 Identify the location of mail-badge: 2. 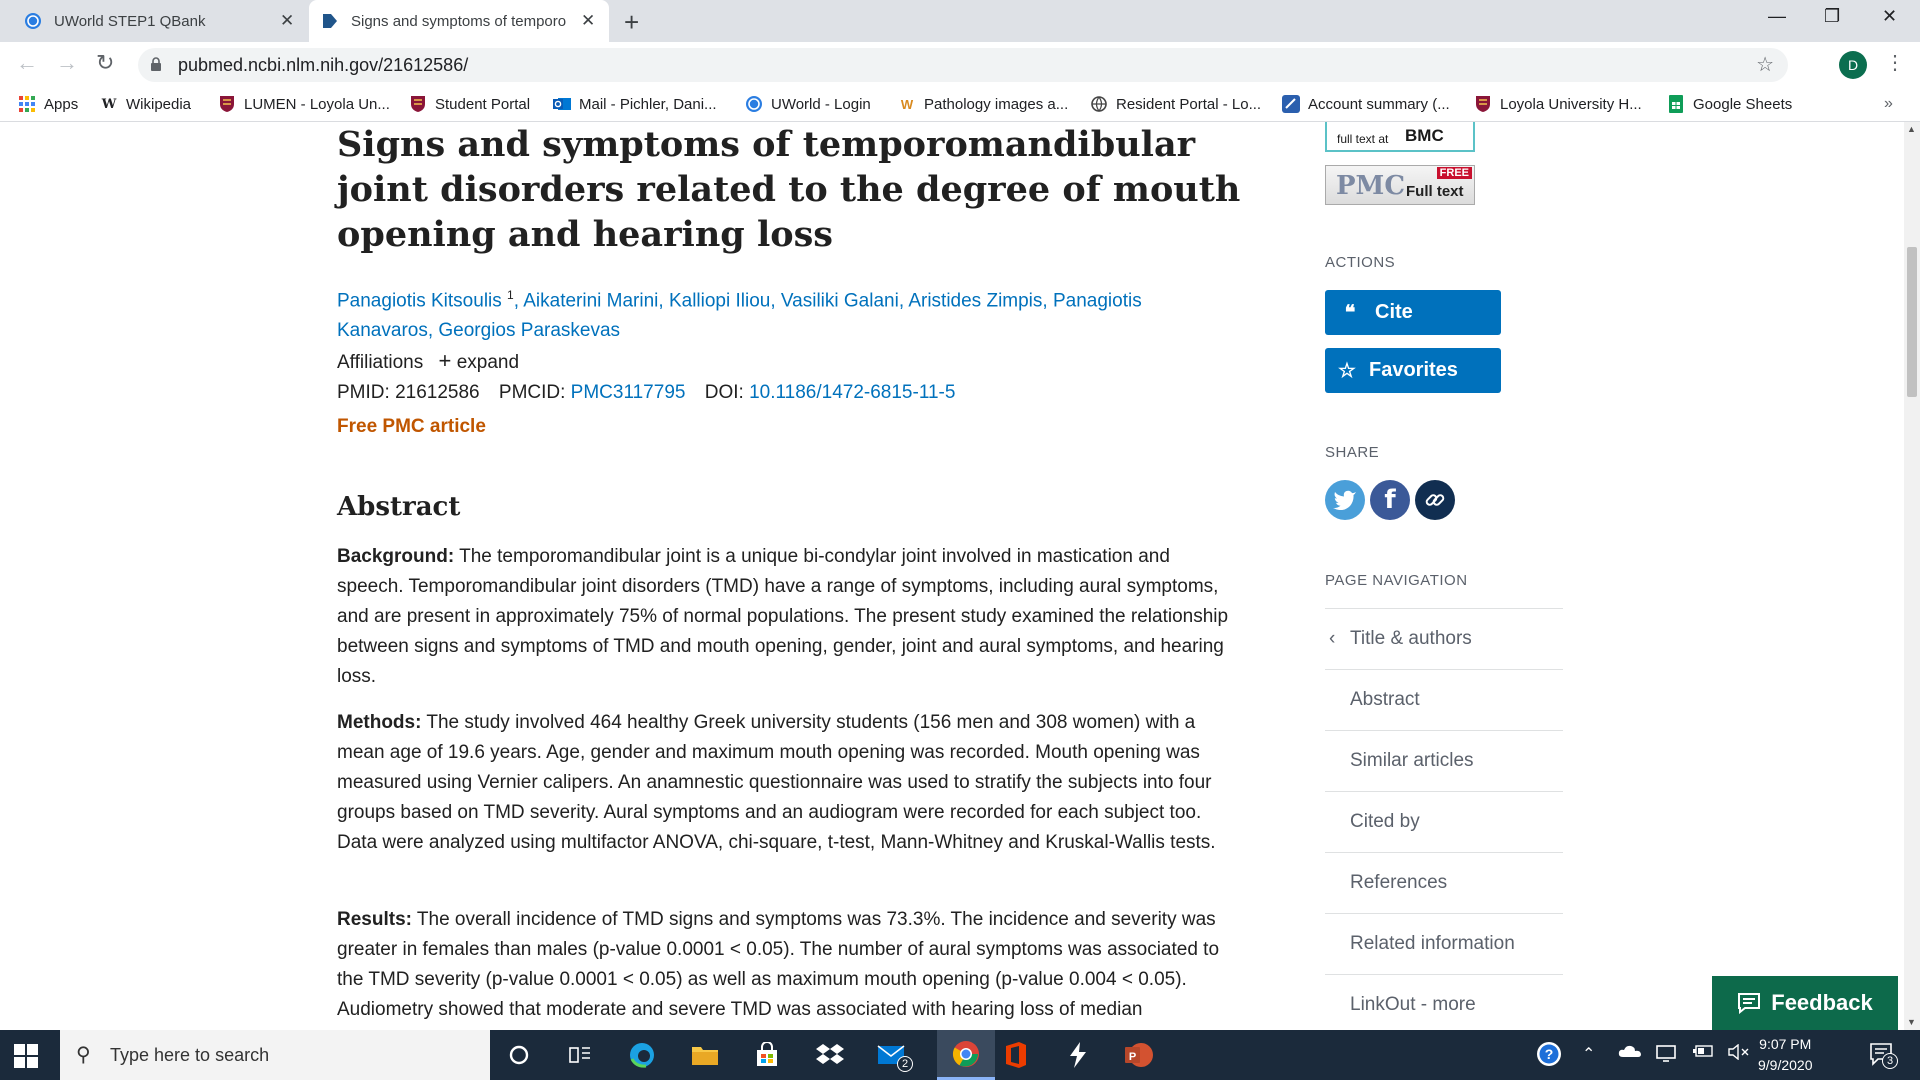
(905, 1064).